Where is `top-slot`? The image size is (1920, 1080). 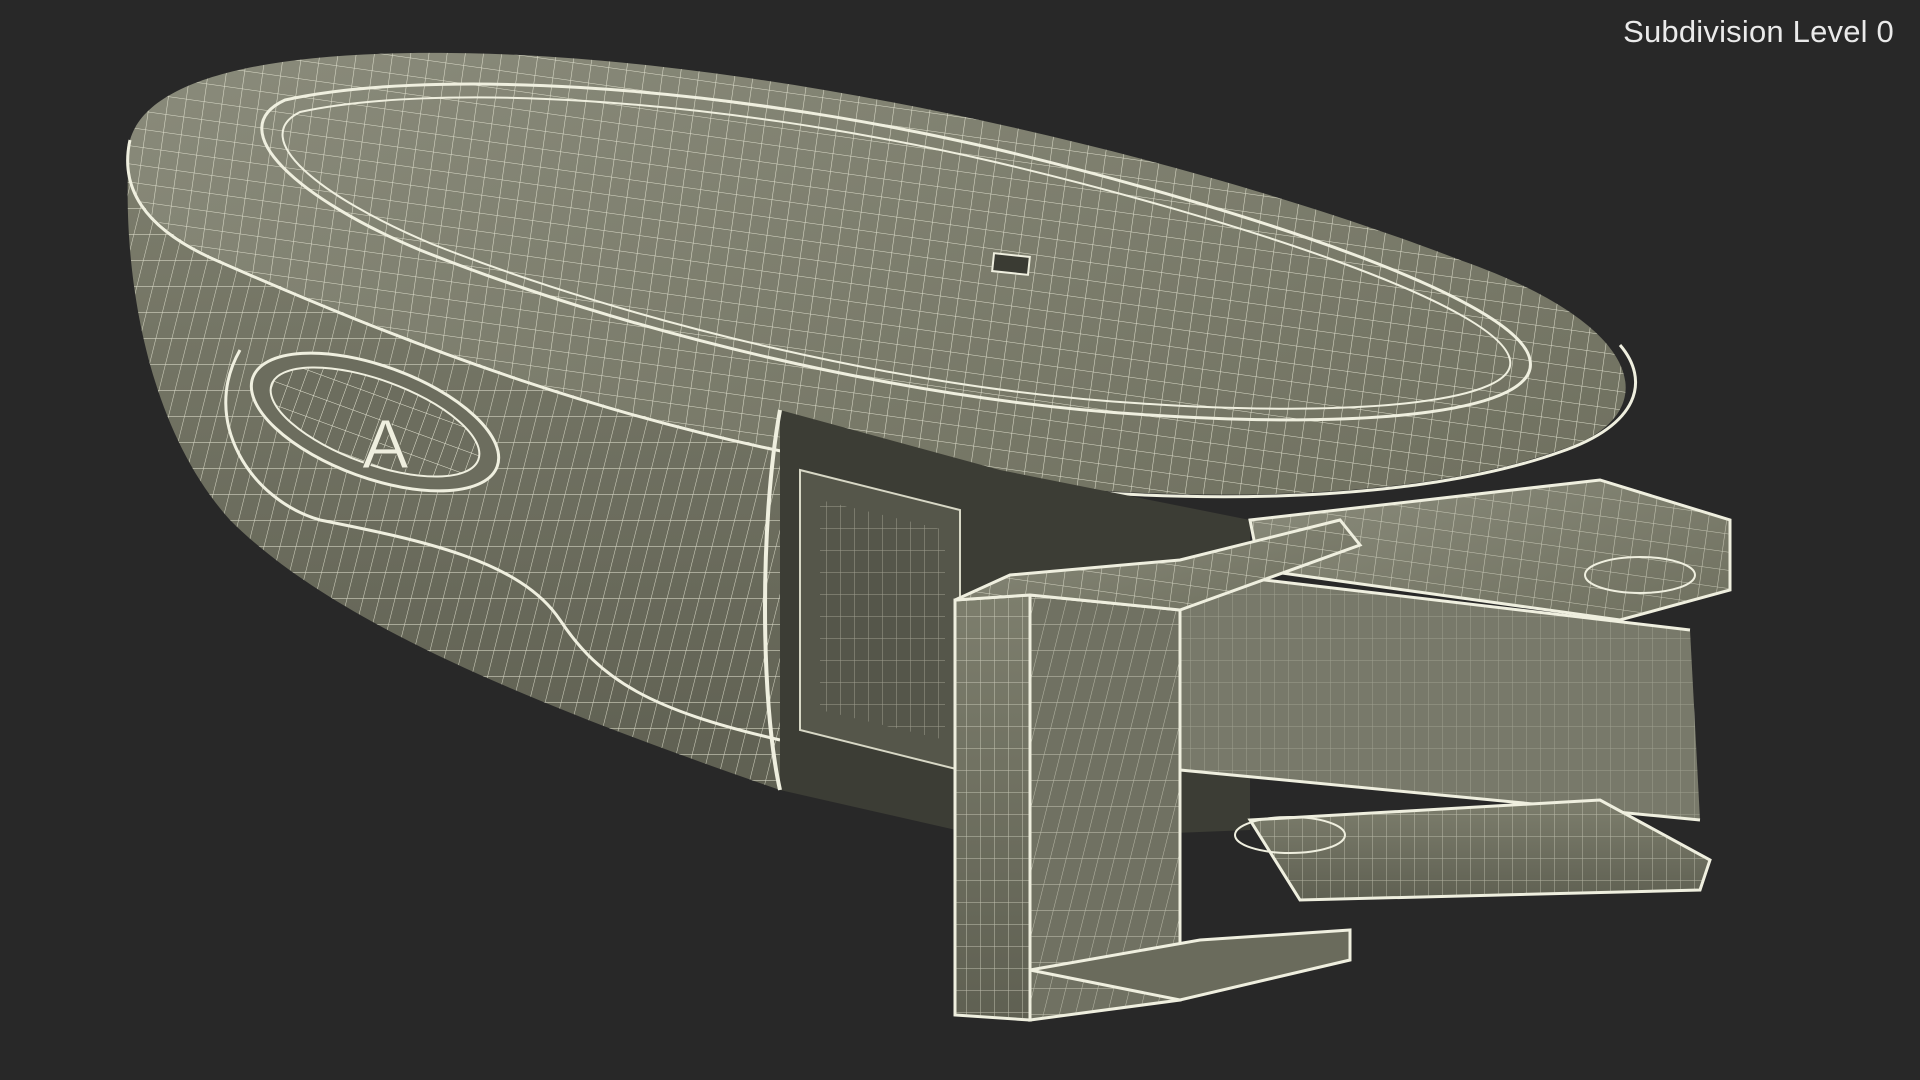
top-slot is located at coordinates (1011, 264).